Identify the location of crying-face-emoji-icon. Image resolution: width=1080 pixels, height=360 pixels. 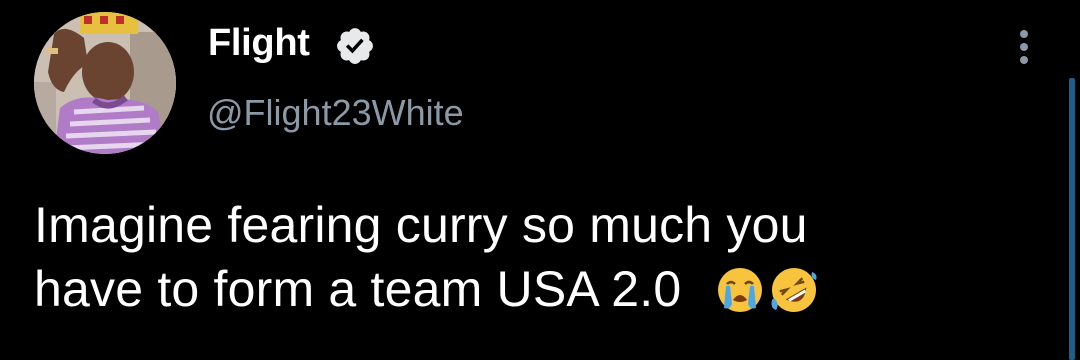
(739, 290).